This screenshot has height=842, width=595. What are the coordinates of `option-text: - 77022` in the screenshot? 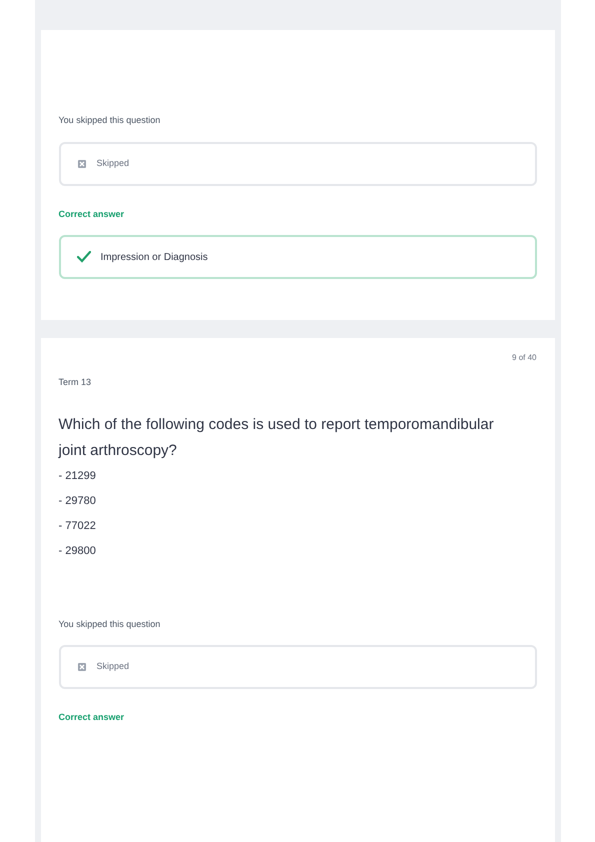 It's located at (77, 526).